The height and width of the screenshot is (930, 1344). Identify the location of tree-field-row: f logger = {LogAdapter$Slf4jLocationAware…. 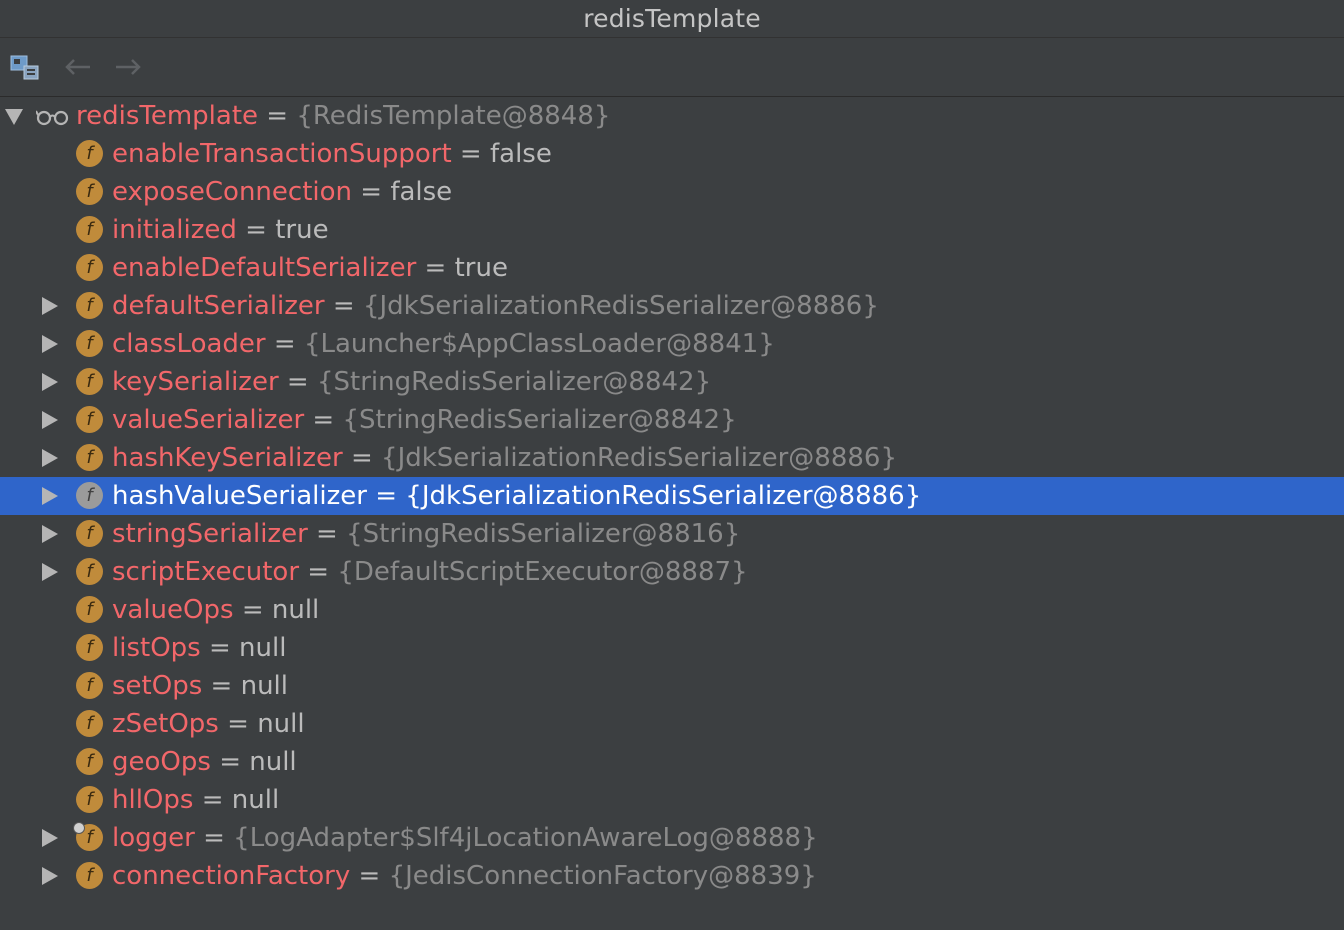
(672, 838).